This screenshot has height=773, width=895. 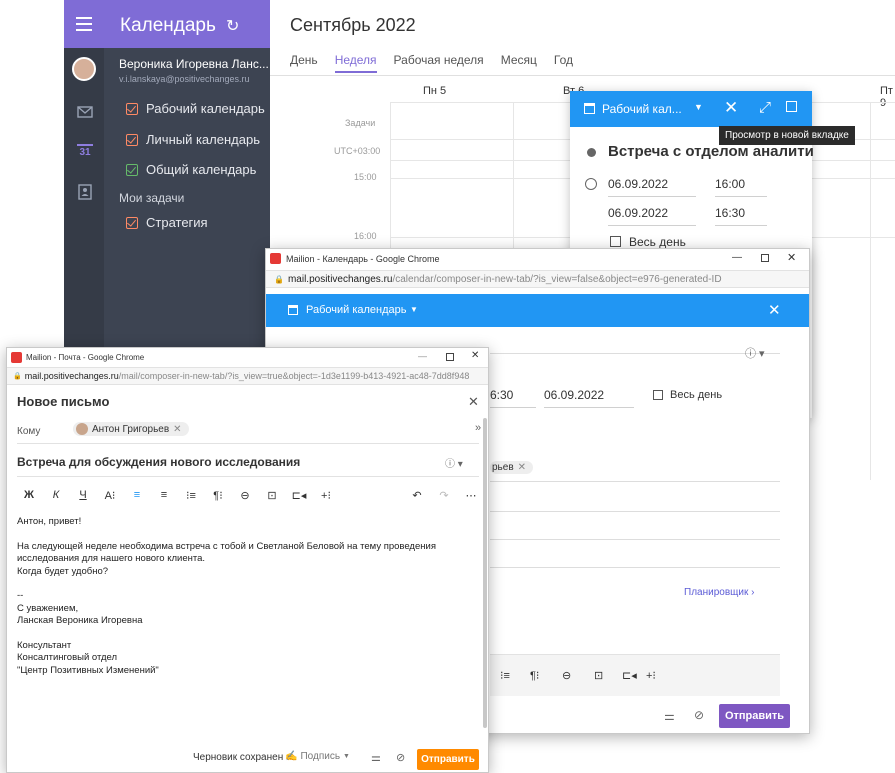 I want to click on to-label: Кому, so click(x=29, y=431).